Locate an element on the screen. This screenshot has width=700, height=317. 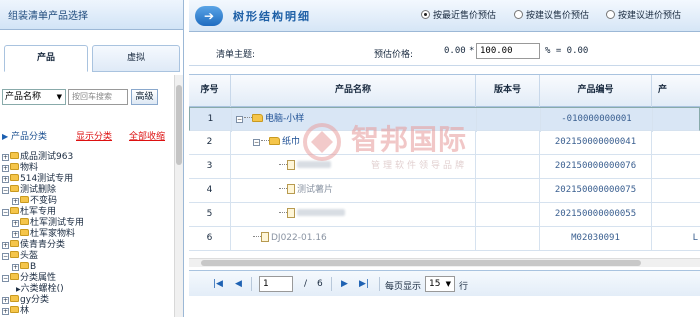
radio-suggested-sale-price: 按建议售价预估 is located at coordinates (551, 14).